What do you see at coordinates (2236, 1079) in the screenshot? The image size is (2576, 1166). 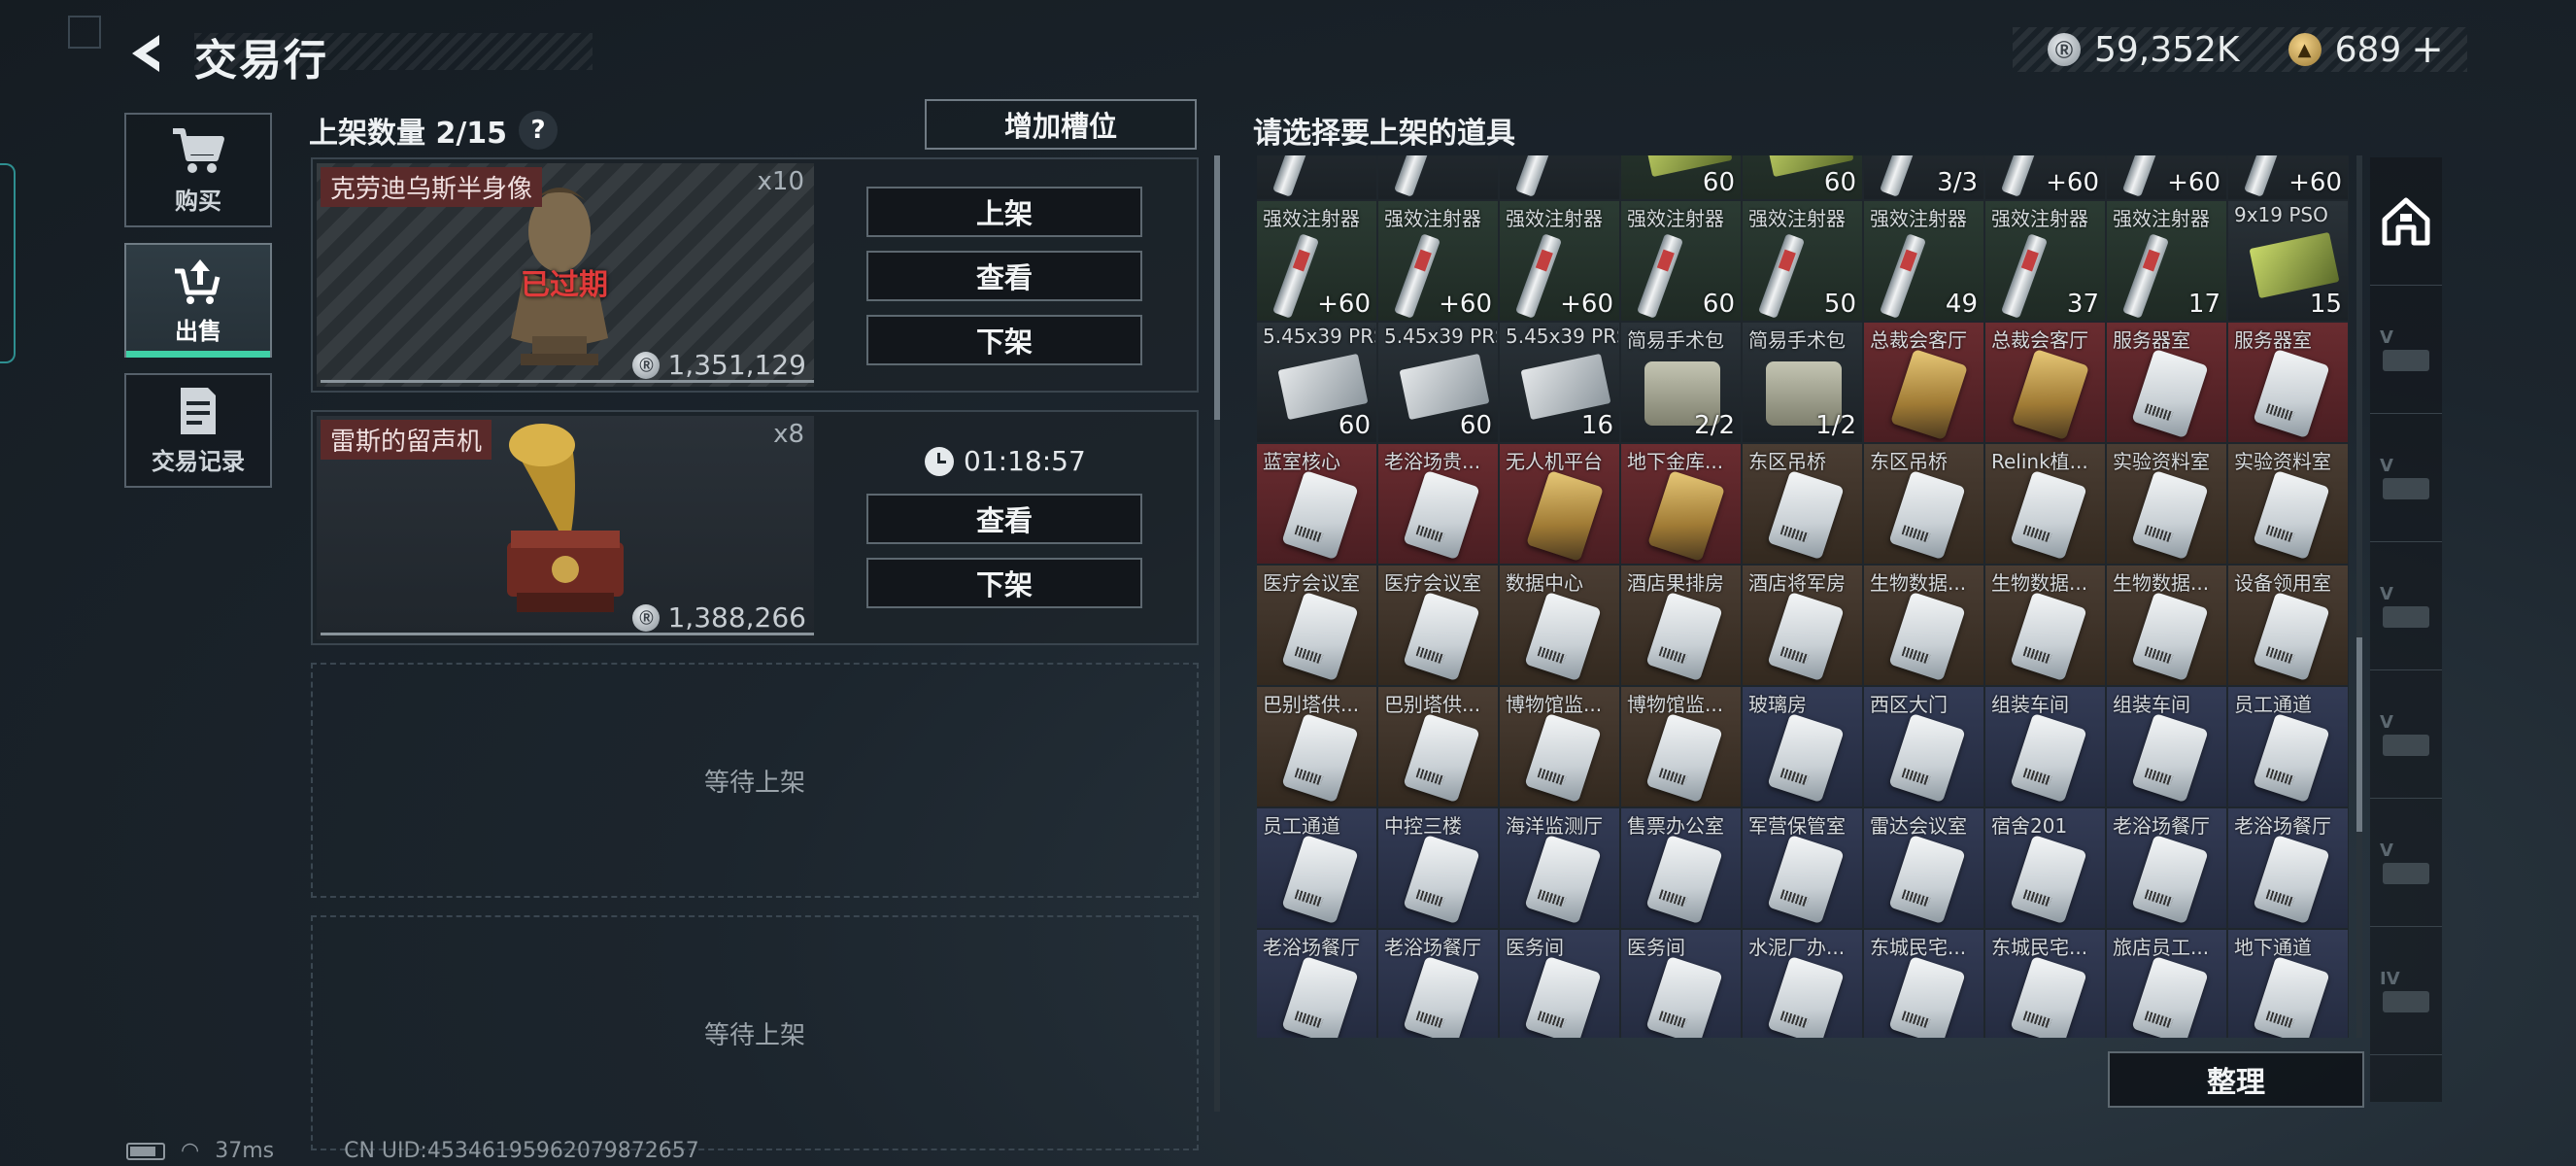 I see `sort-button: 整理` at bounding box center [2236, 1079].